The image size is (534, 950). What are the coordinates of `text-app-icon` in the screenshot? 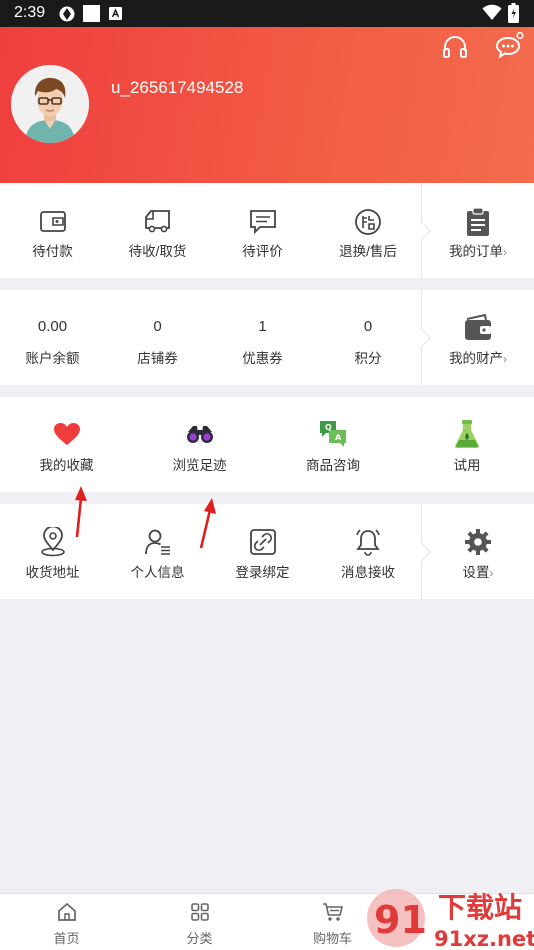 It's located at (115, 13).